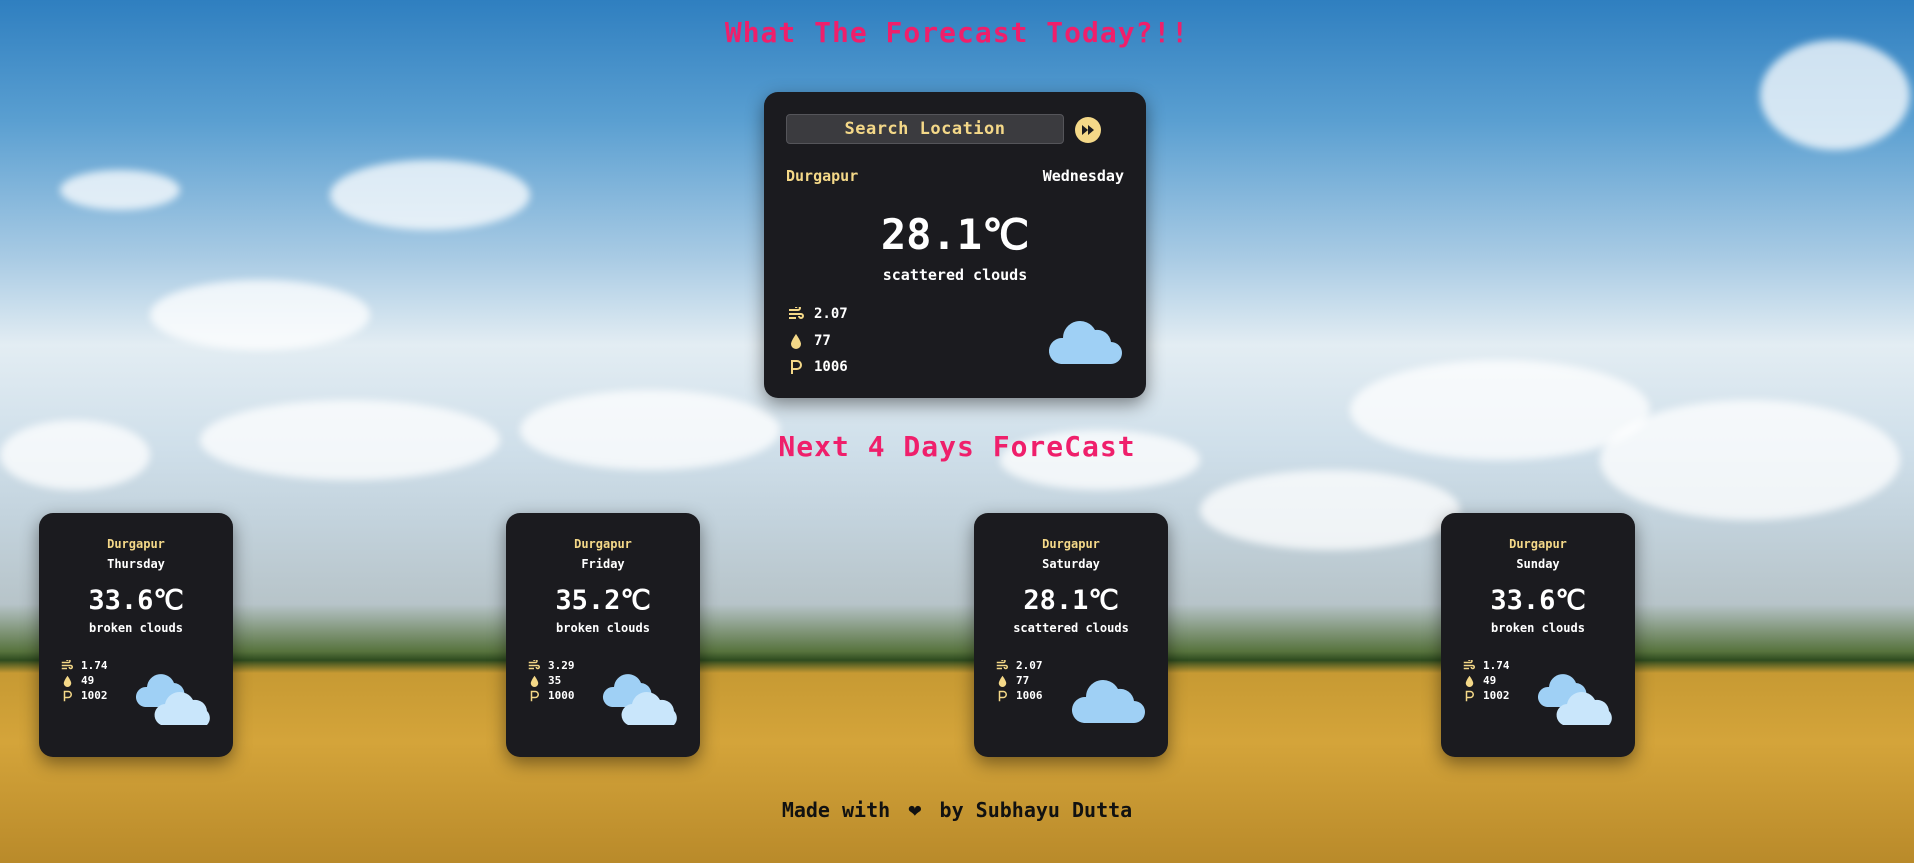 The height and width of the screenshot is (863, 1914). What do you see at coordinates (544, 680) in the screenshot?
I see `forecast-humidity: 35` at bounding box center [544, 680].